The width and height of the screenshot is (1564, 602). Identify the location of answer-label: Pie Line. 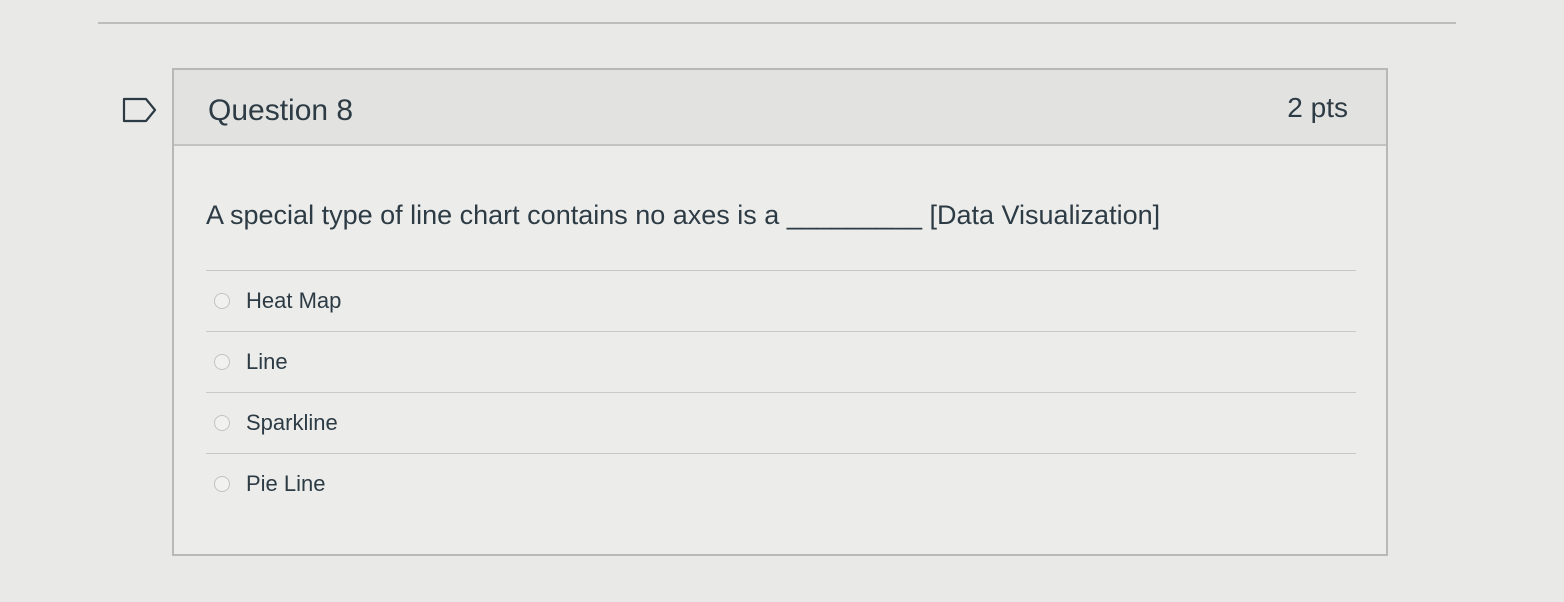
(286, 483).